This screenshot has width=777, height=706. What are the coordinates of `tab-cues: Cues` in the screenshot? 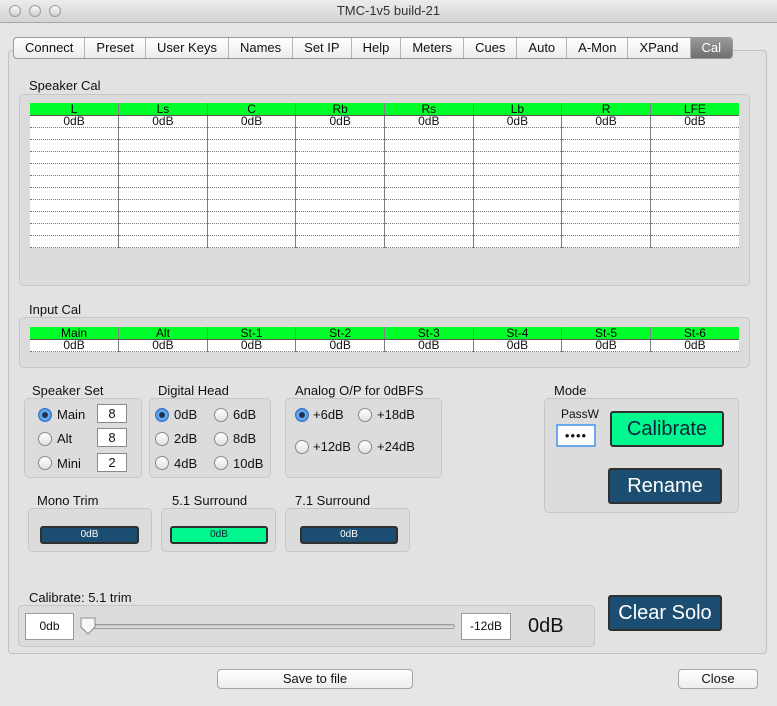 It's located at (491, 48).